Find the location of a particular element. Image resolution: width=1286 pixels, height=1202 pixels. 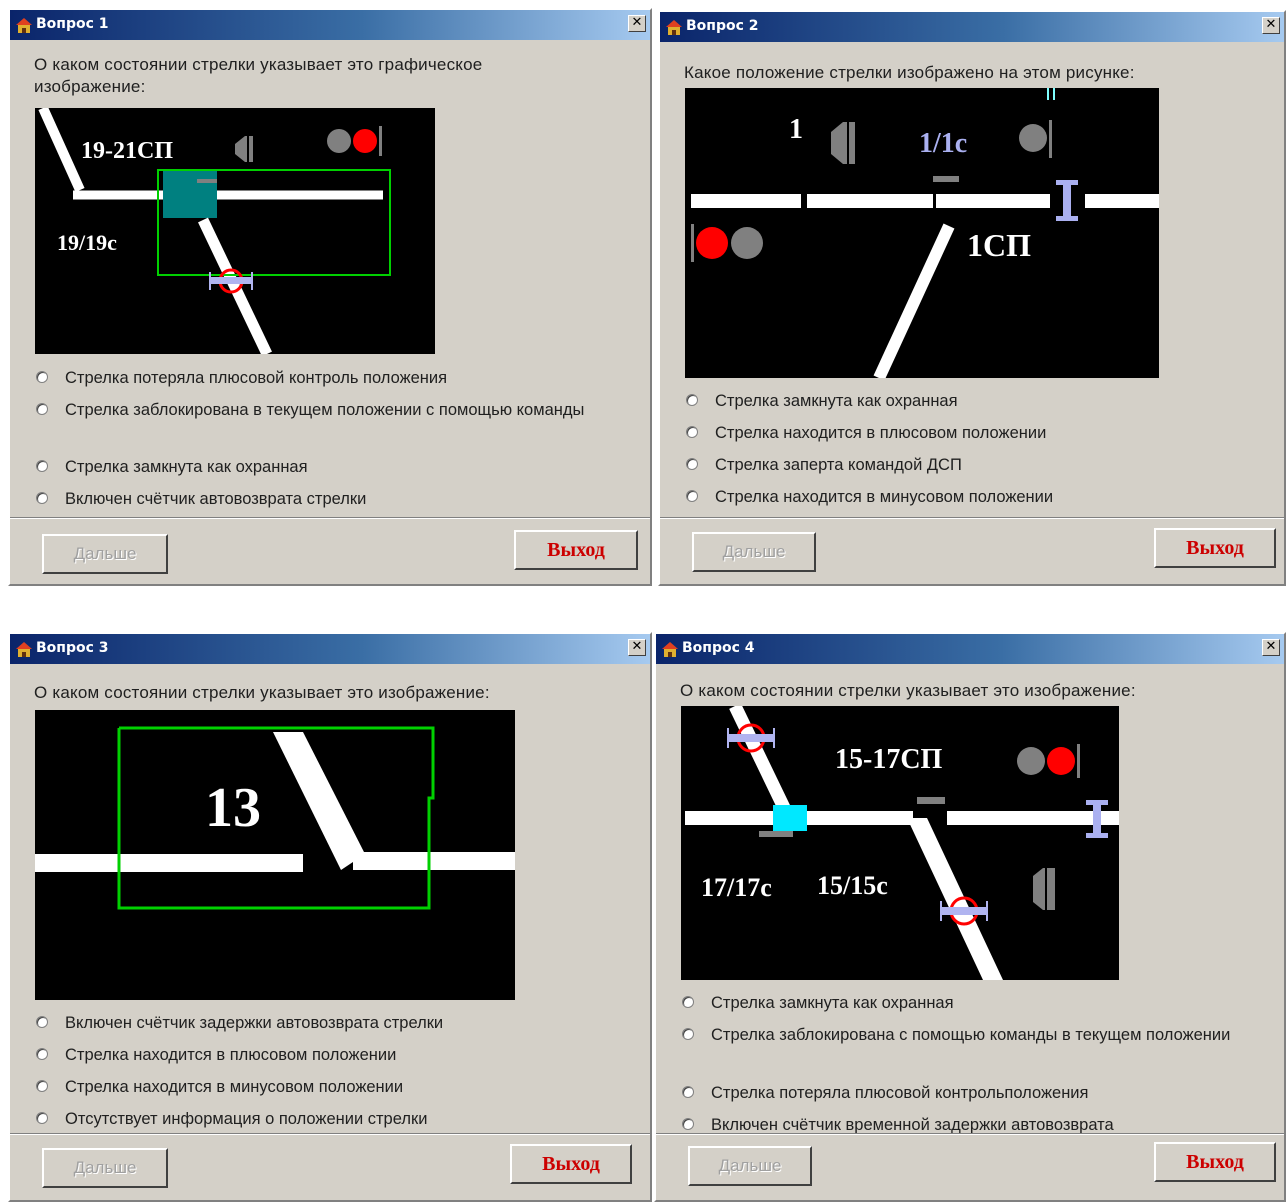

section-label: 1СП is located at coordinates (999, 245).